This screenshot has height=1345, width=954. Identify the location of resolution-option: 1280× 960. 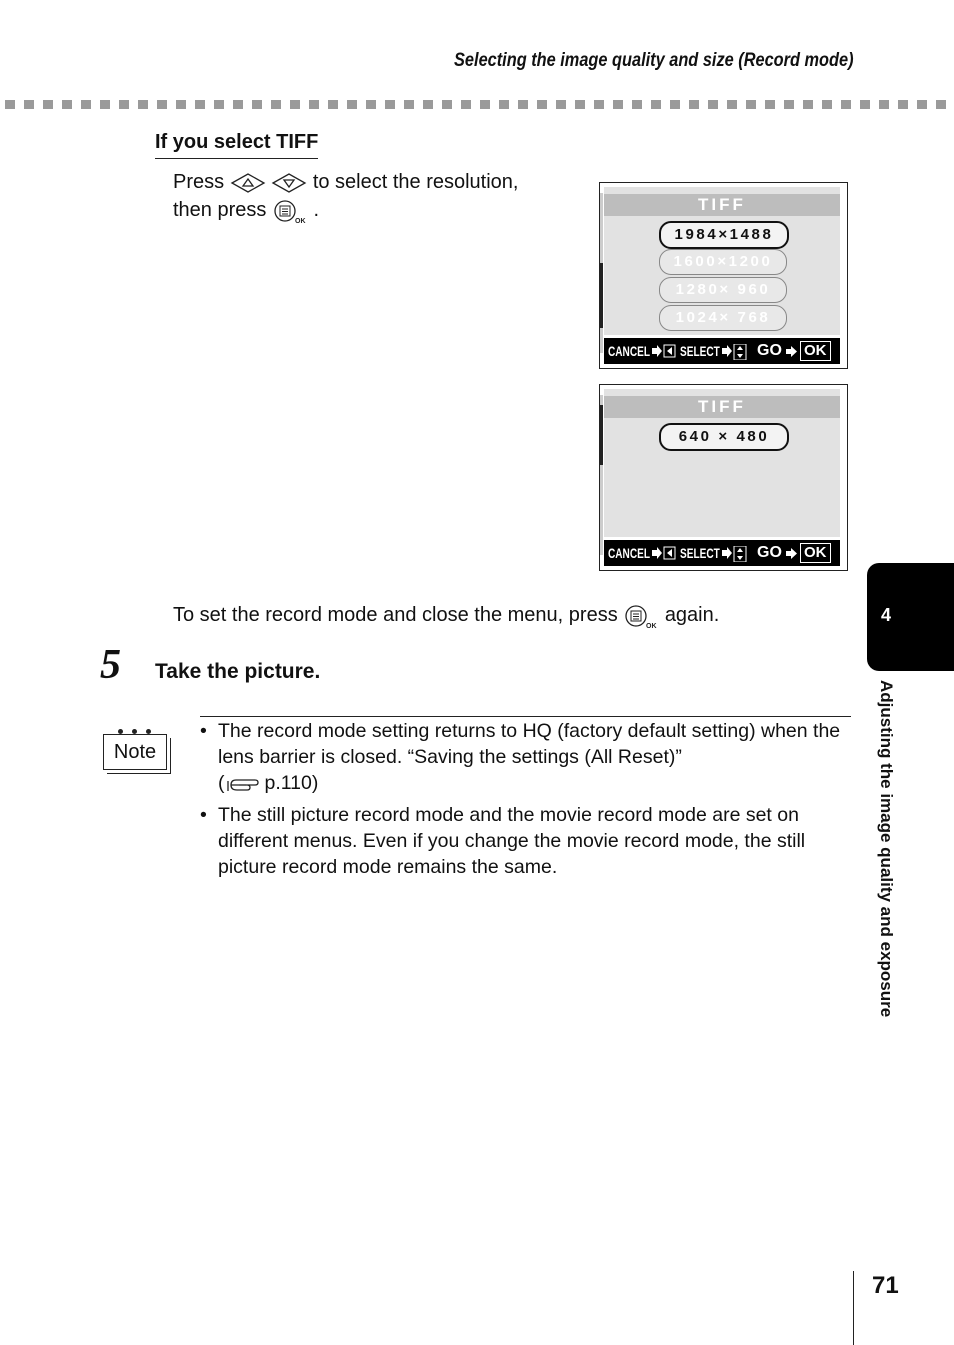
(723, 290).